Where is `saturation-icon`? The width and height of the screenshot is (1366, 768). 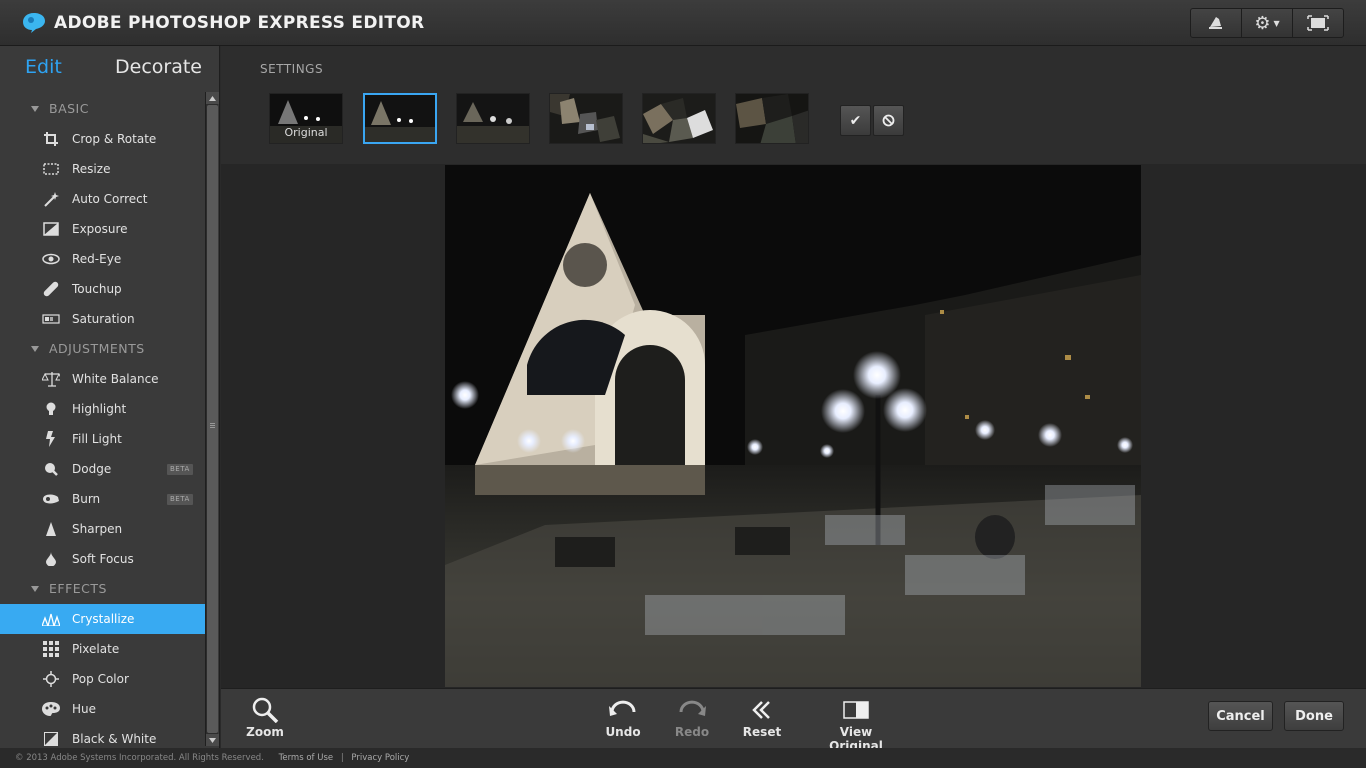 saturation-icon is located at coordinates (51, 319).